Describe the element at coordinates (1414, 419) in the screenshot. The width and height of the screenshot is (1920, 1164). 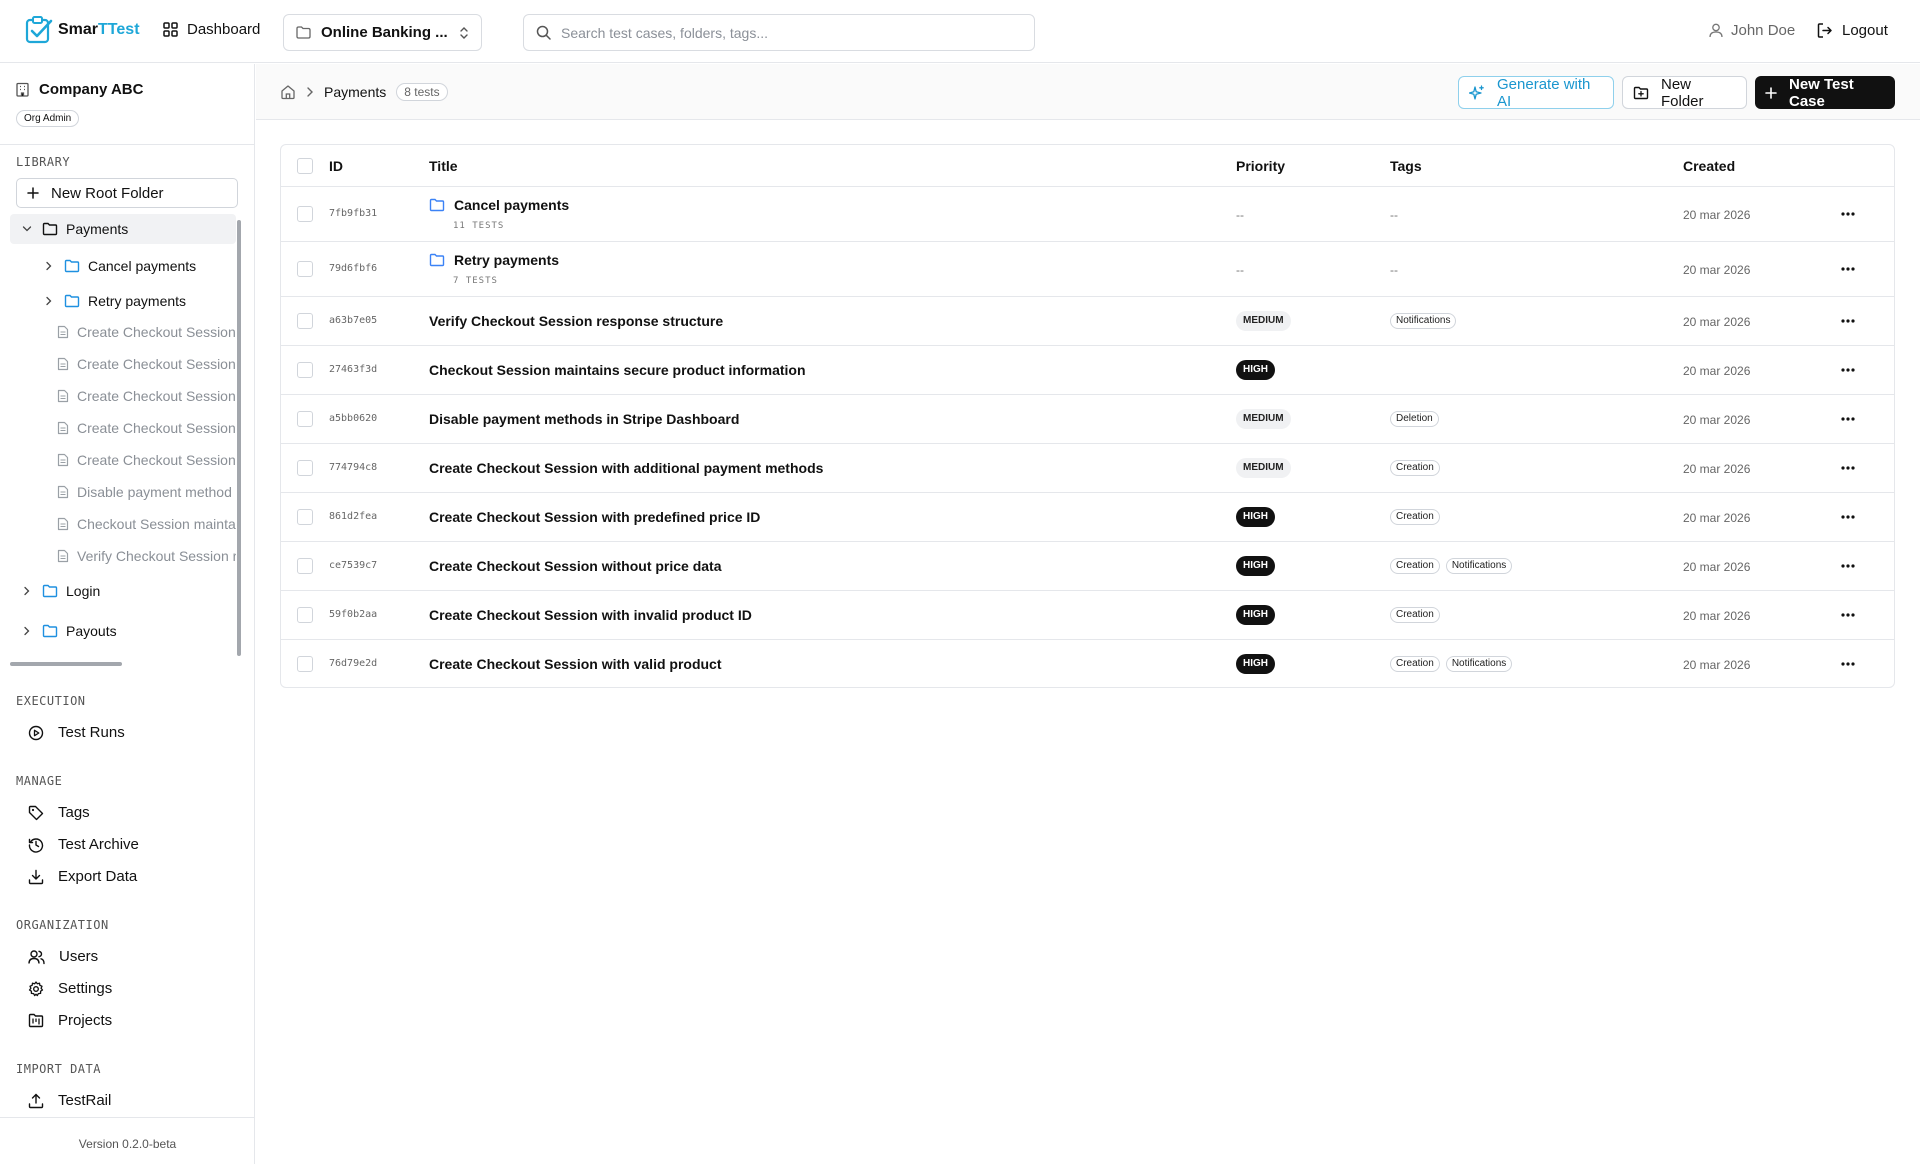
I see `tag-badge: Deletion` at that location.